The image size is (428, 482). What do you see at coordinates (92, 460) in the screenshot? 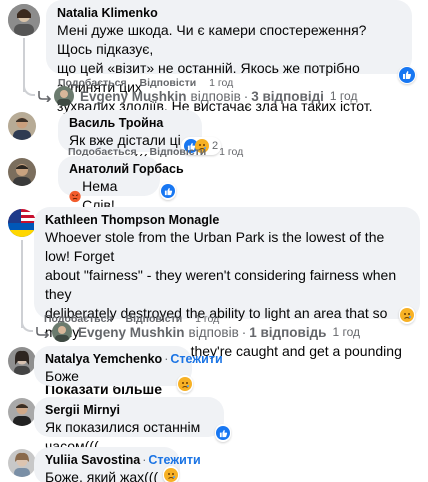
I see `comment-author: Yuliia Savostina` at bounding box center [92, 460].